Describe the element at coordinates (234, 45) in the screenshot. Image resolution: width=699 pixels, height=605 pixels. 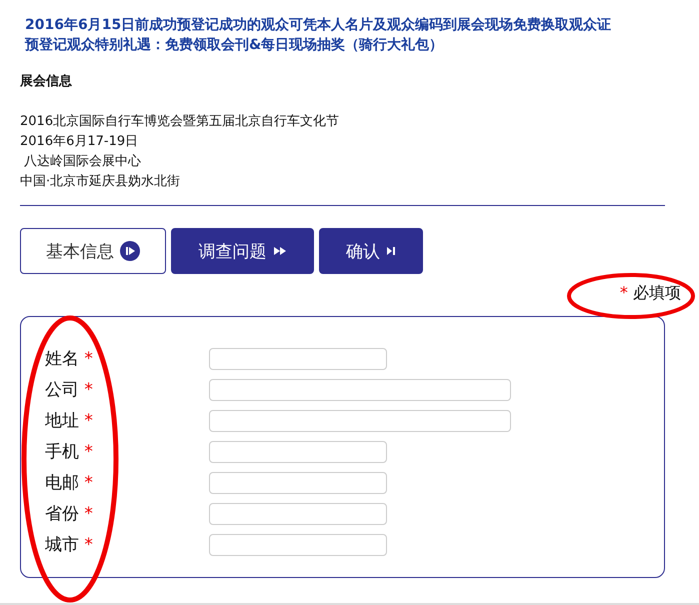
I see `notice-text: 预登记观众特别礼遇：免费领取会刊&每日现场抽奖（骑行大礼包）` at that location.